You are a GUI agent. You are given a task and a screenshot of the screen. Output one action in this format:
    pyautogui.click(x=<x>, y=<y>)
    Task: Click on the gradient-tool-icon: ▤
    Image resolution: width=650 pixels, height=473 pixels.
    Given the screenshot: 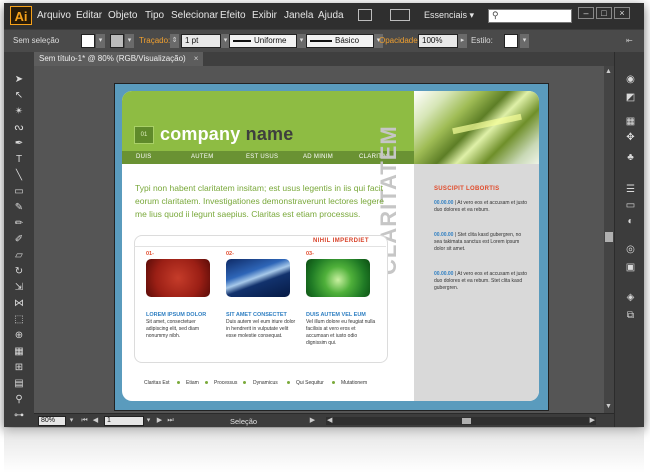 What is the action you would take?
    pyautogui.click(x=19, y=384)
    